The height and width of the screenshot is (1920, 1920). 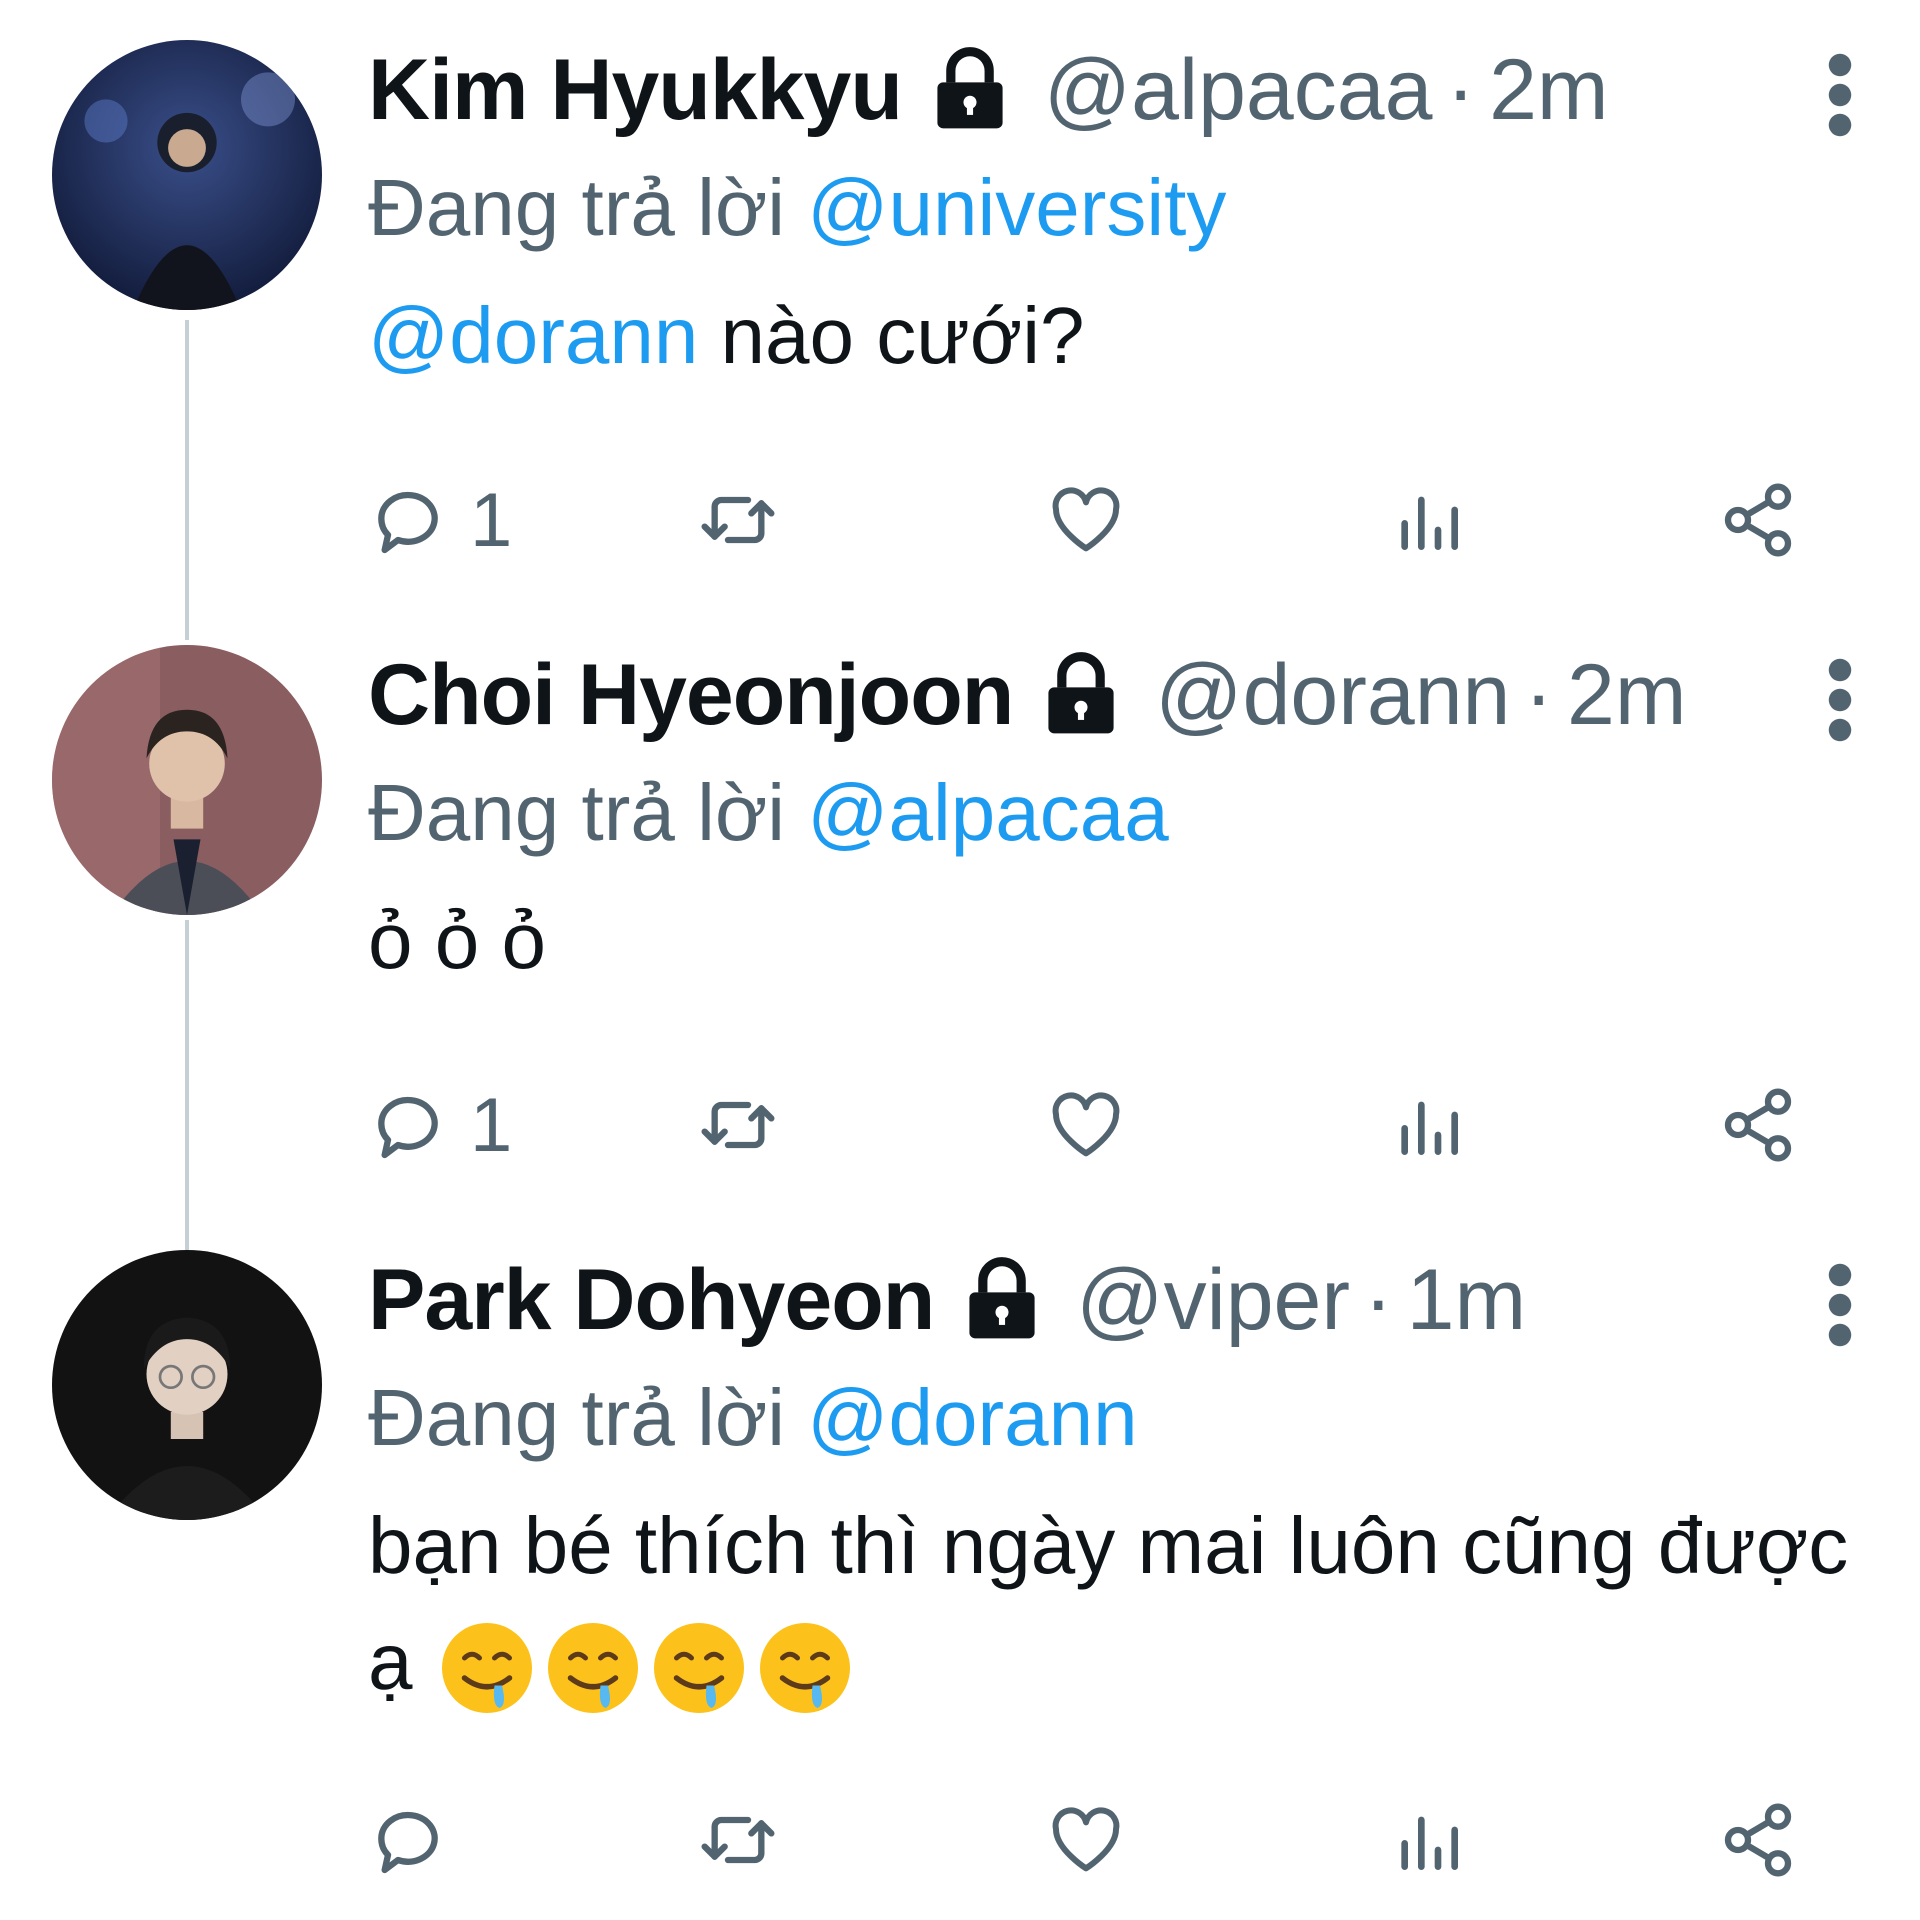 I want to click on emoji-group, so click(x=646, y=1668).